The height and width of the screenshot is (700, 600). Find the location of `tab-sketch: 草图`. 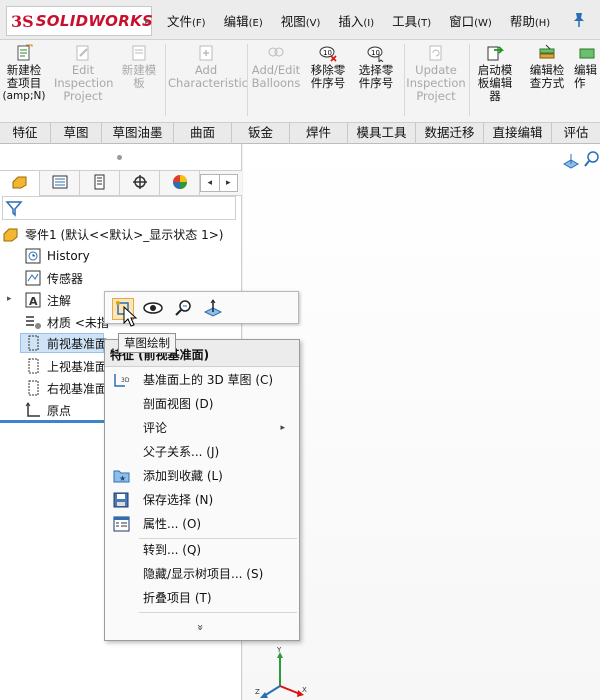

tab-sketch: 草图 is located at coordinates (76, 133).